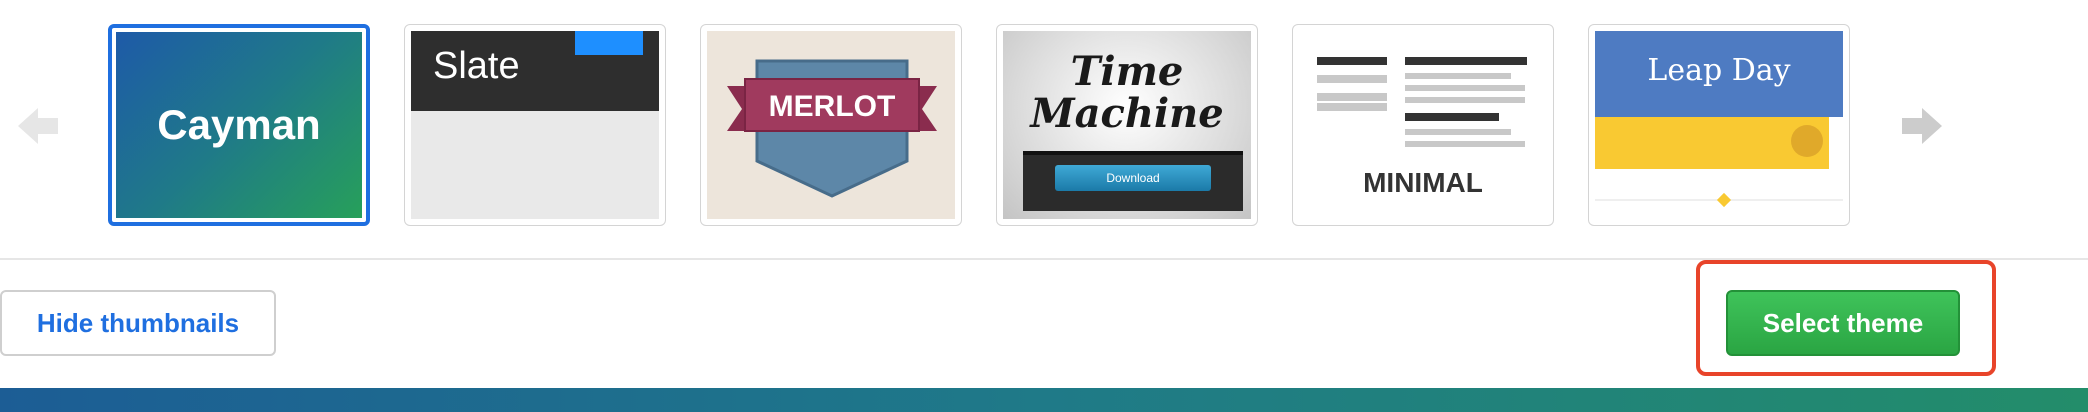 The image size is (2088, 412). I want to click on theme-thumbnail-slate: Slate, so click(535, 125).